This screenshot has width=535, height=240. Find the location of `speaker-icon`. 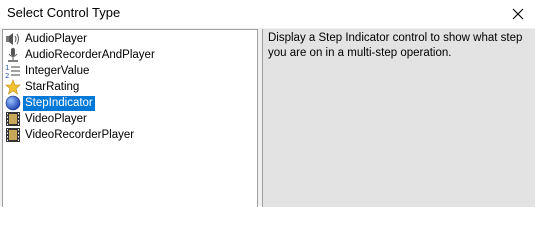

speaker-icon is located at coordinates (13, 39).